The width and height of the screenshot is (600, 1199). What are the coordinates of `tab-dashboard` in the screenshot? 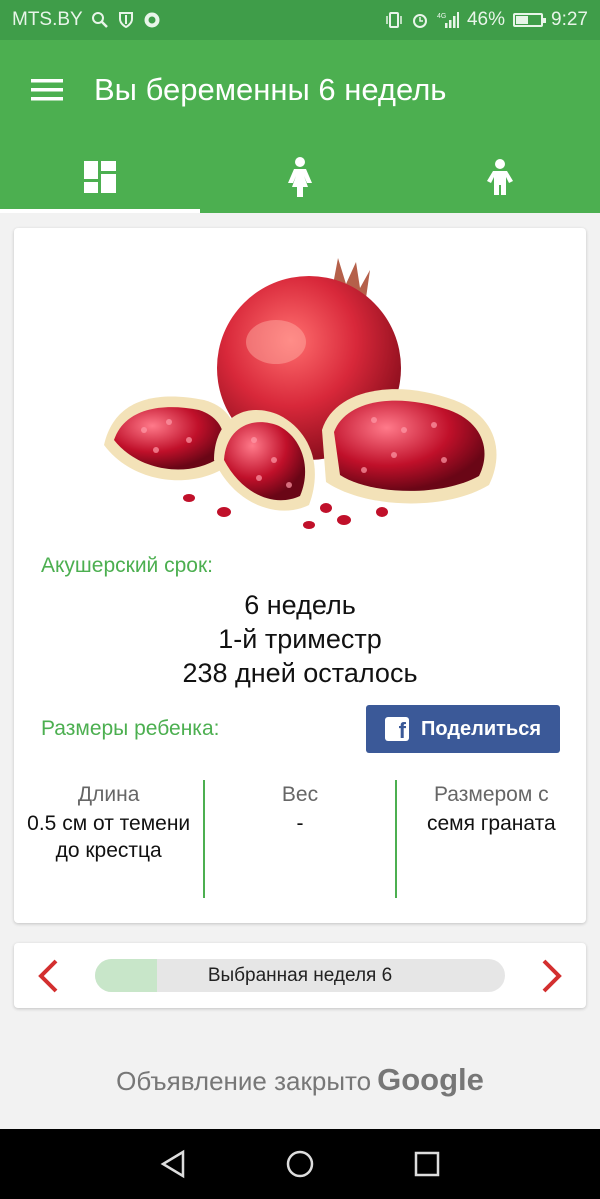 It's located at (100, 176).